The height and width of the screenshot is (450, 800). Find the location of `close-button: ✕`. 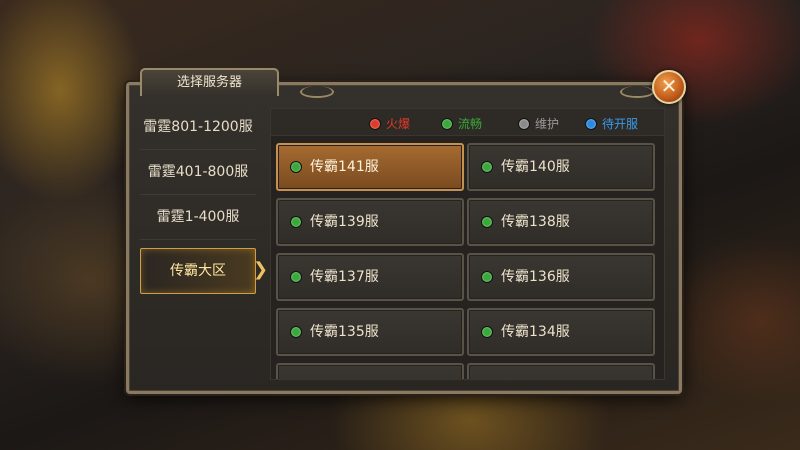

close-button: ✕ is located at coordinates (669, 87).